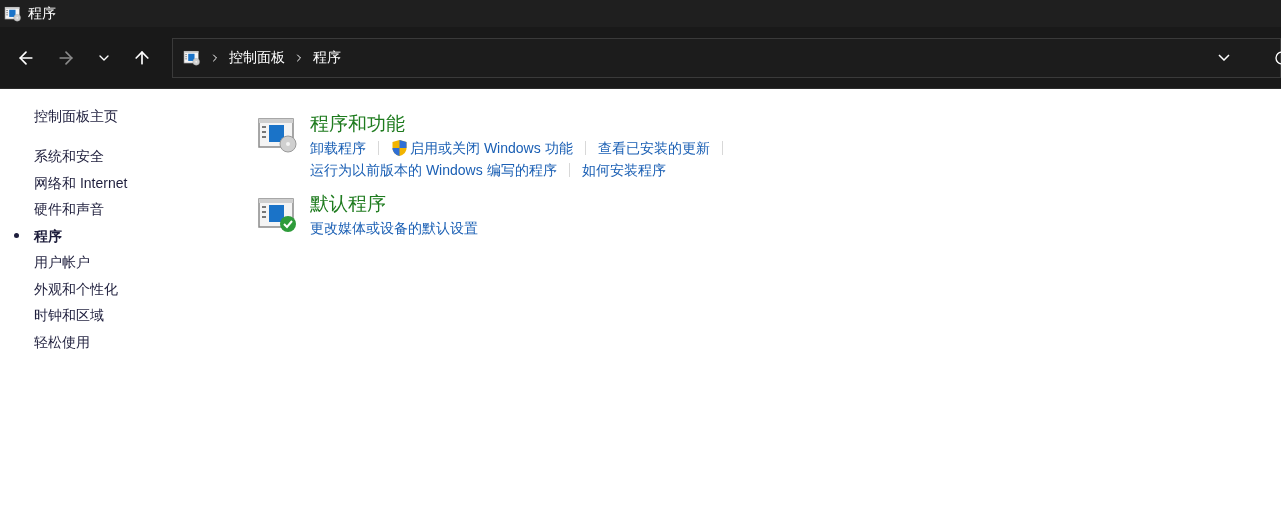 The image size is (1281, 513). Describe the element at coordinates (399, 148) in the screenshot. I see `shield-icon` at that location.